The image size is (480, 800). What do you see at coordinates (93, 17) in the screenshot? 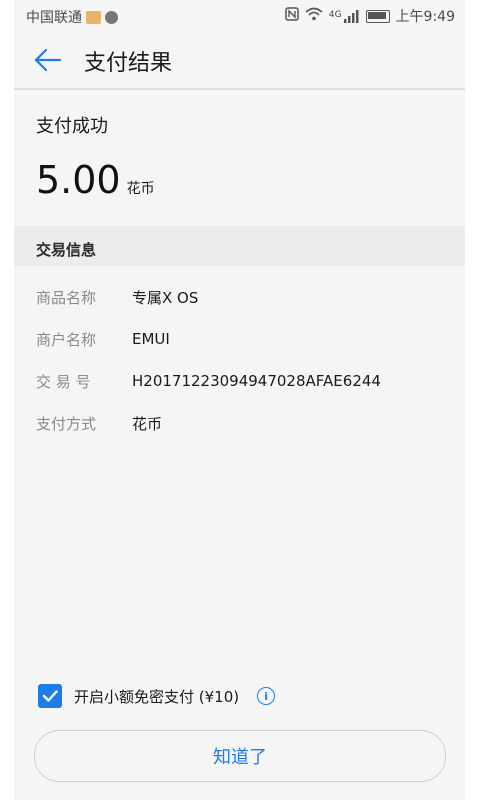
I see `wallet-notification-icon` at bounding box center [93, 17].